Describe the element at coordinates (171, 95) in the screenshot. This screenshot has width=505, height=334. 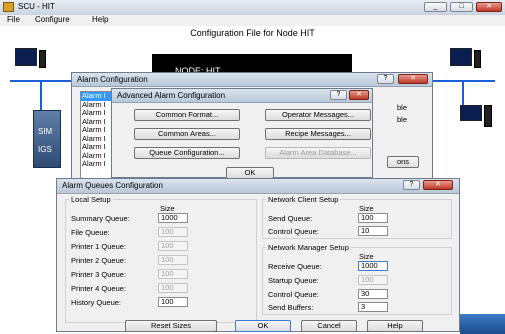
I see `advanced-title: Advanced Alarm Configuration` at that location.